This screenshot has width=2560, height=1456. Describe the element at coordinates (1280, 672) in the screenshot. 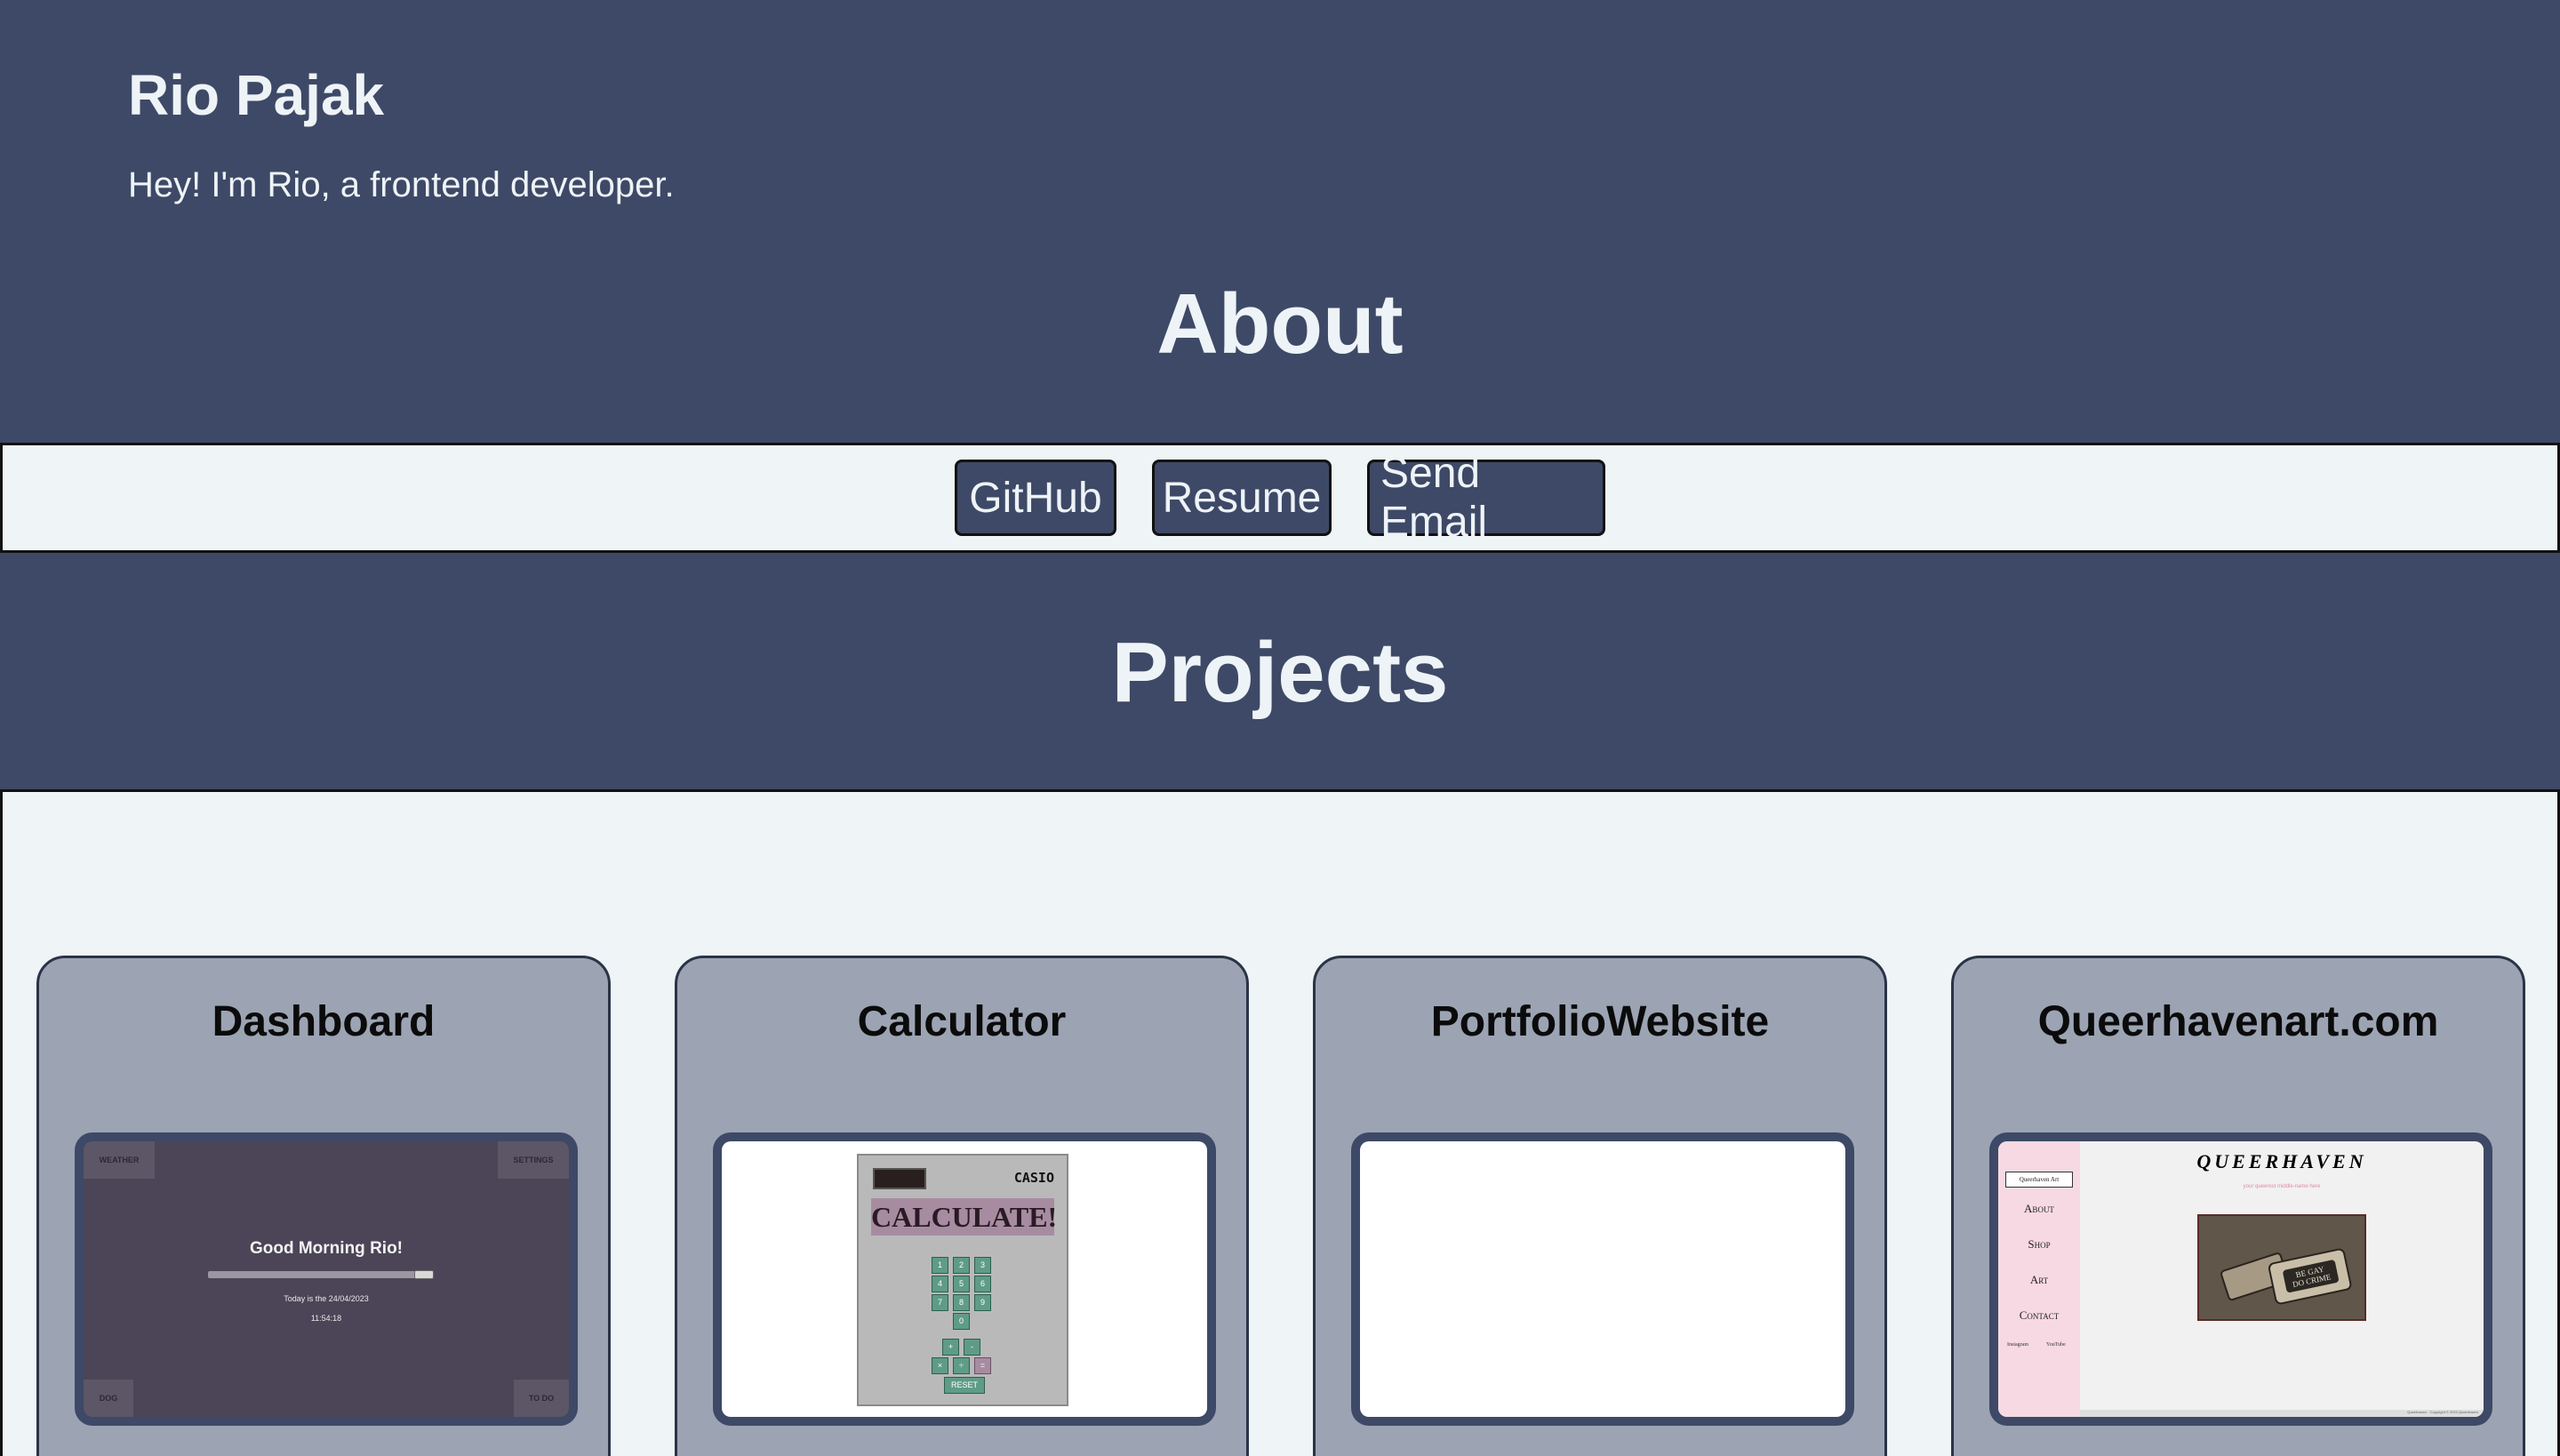

I see `projects-heading: Projects` at that location.